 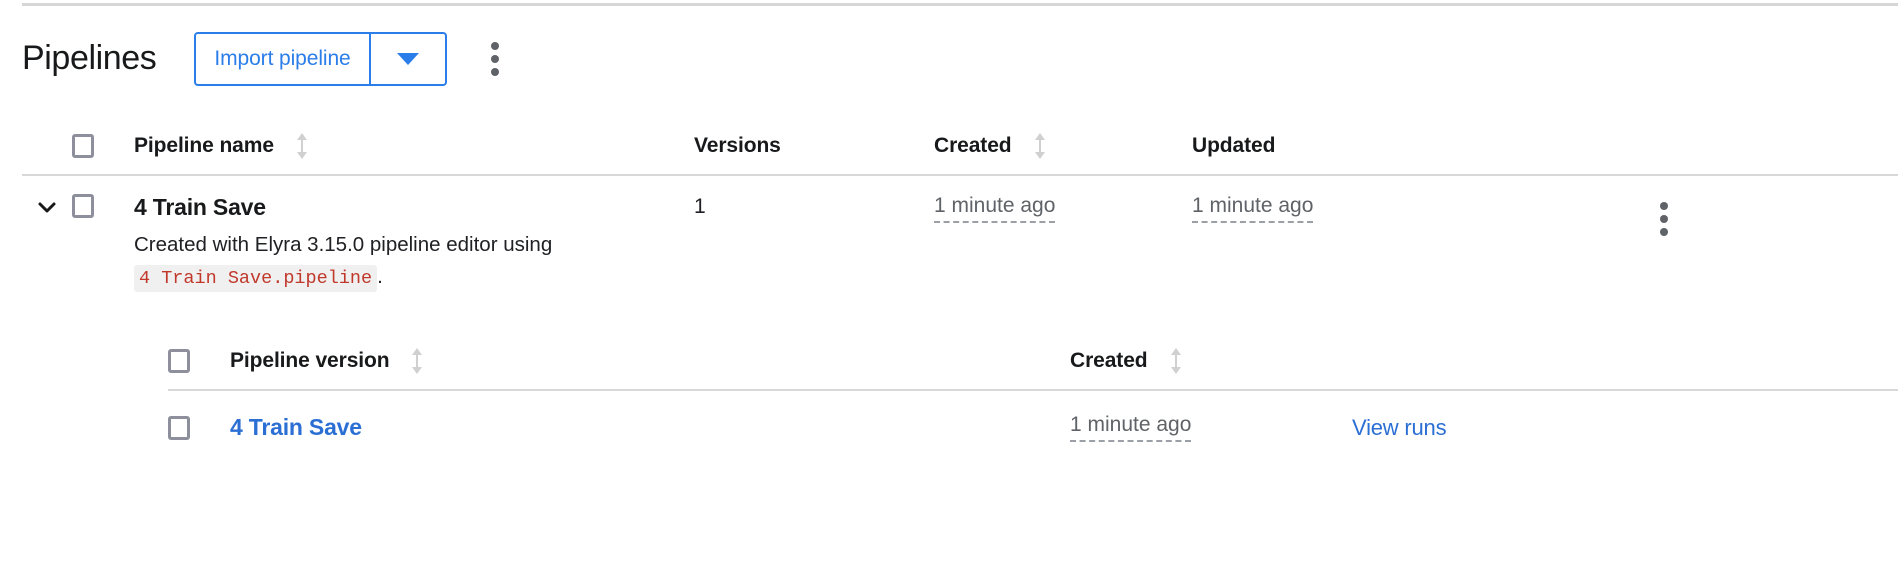 I want to click on versions-table-row: 4 Train Save 1 minute ago View runs, so click(x=1022, y=428).